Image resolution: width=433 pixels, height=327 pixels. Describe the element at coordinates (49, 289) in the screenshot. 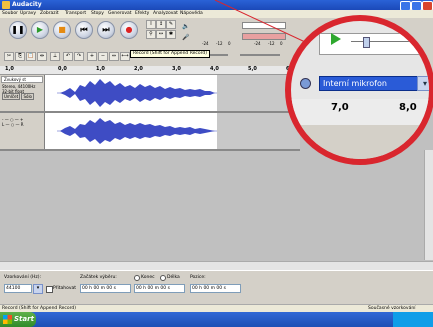

I see `snap-checkbox` at that location.